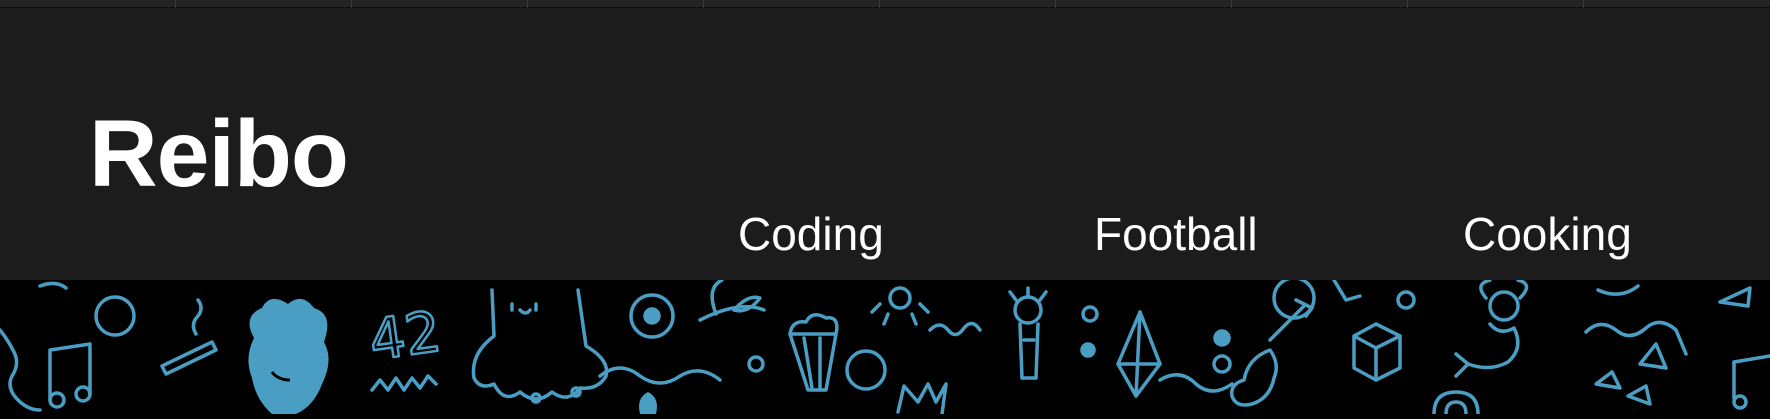  Describe the element at coordinates (540, 346) in the screenshot. I see `monster-icon` at that location.